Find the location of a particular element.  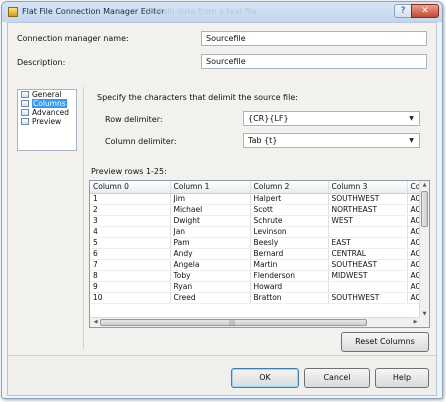

table-cell: 8 is located at coordinates (130, 276).